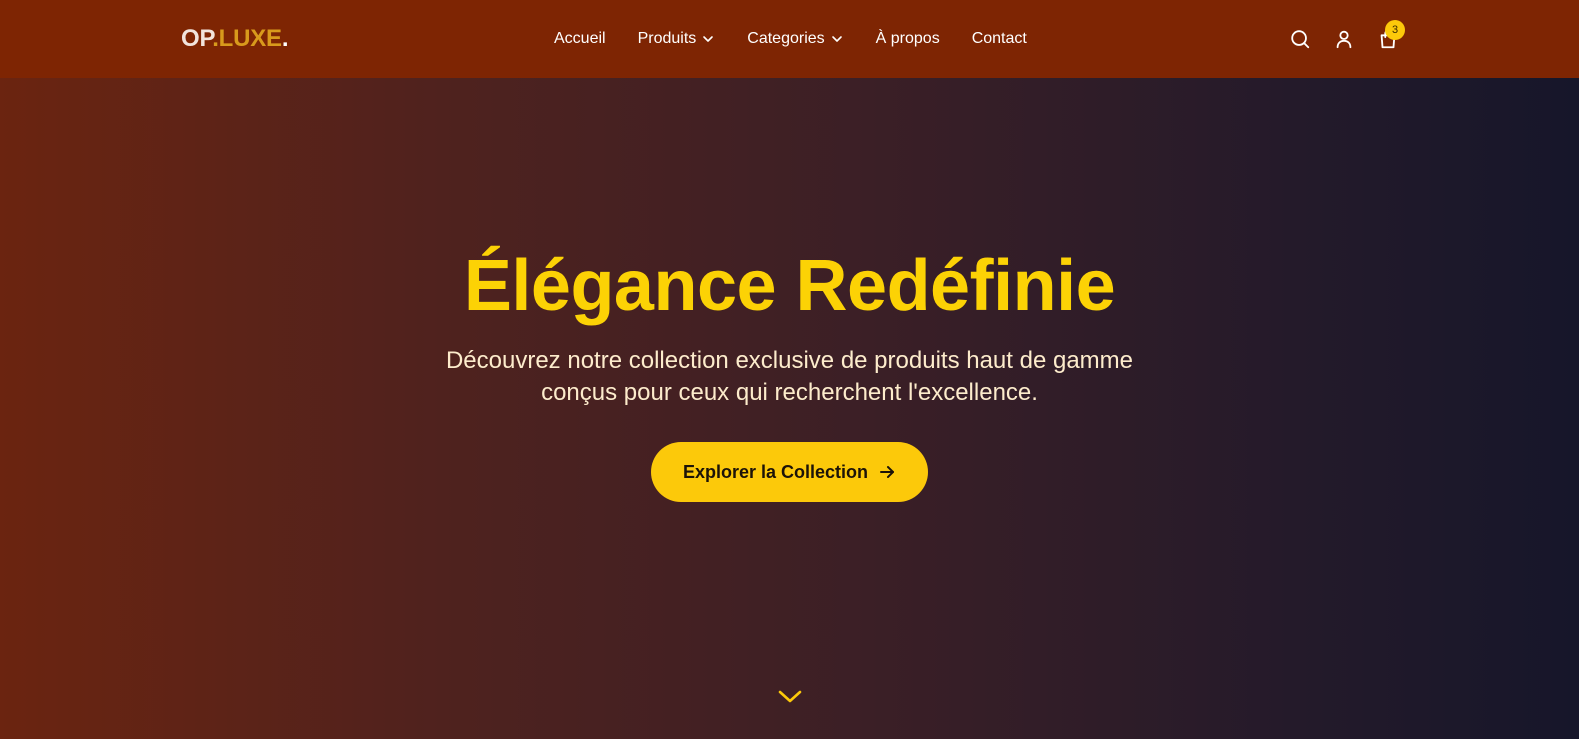  What do you see at coordinates (786, 38) in the screenshot?
I see `nav-item-label: Categories` at bounding box center [786, 38].